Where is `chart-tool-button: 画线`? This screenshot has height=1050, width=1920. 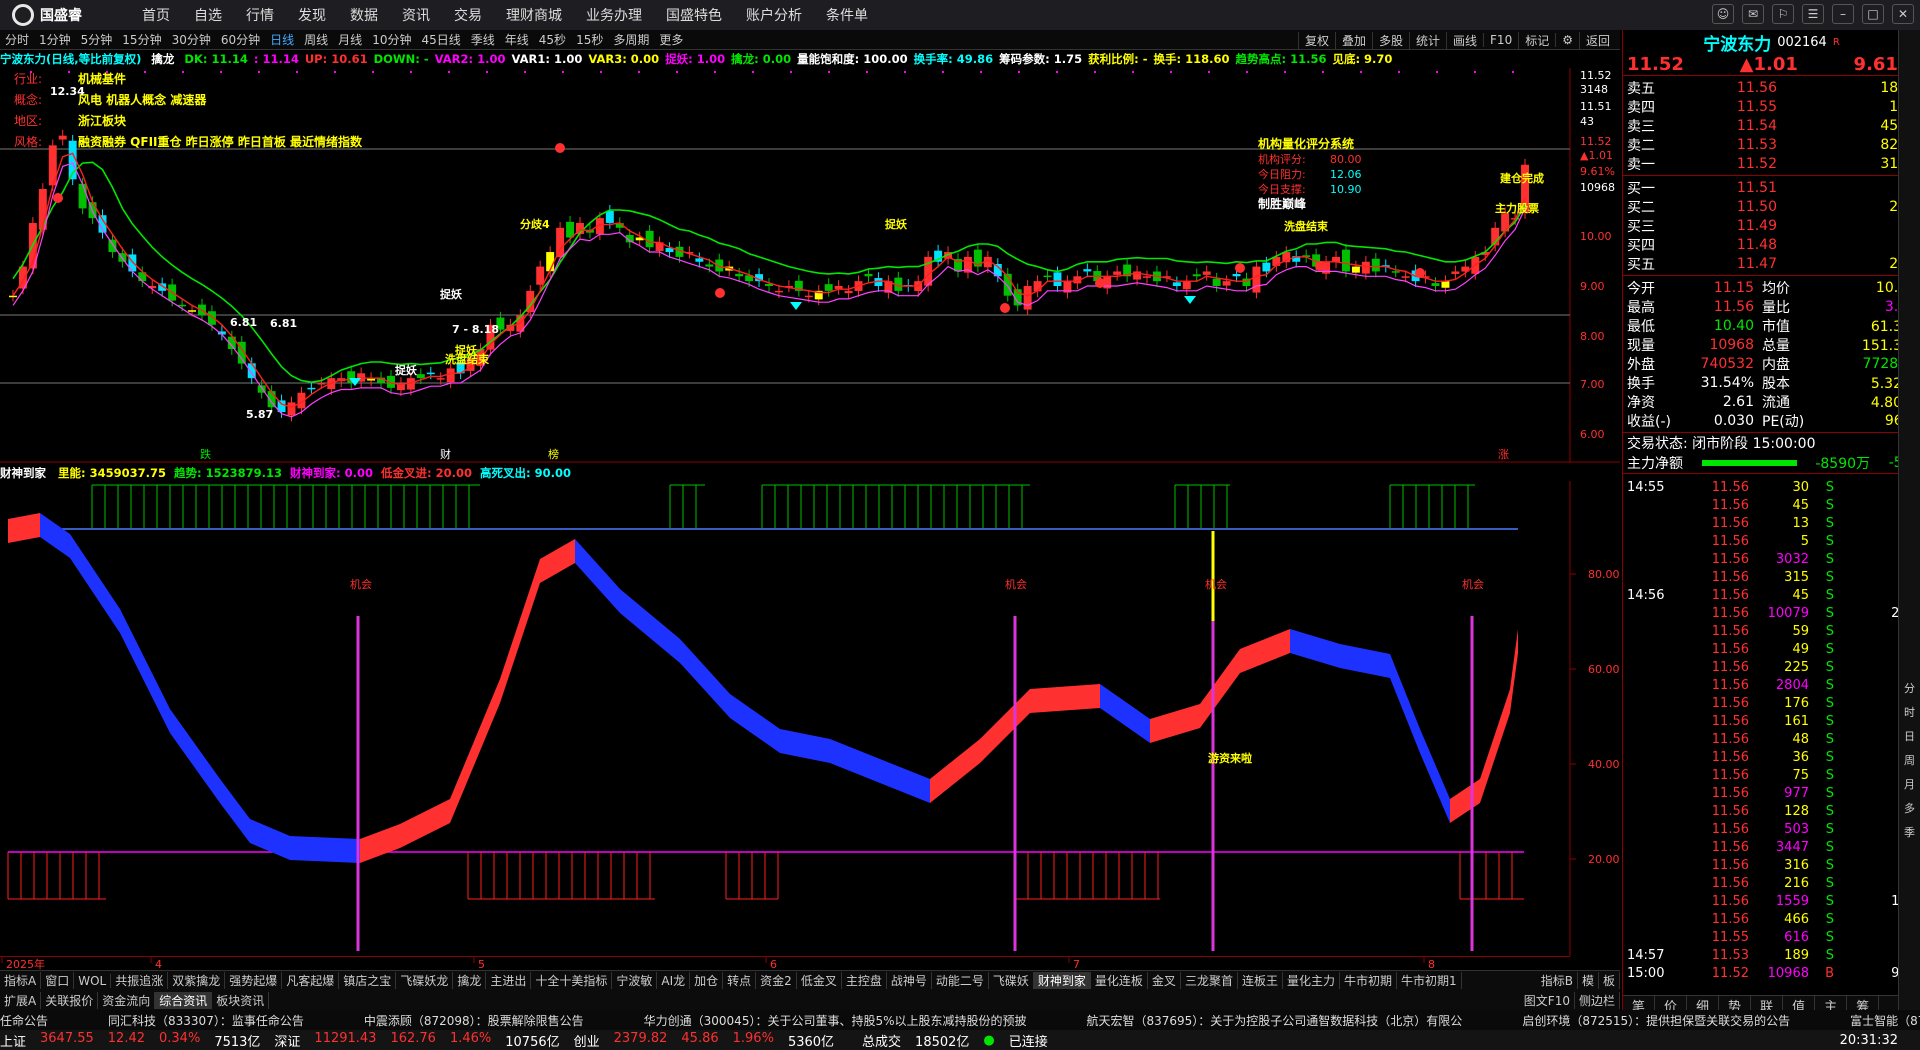 chart-tool-button: 画线 is located at coordinates (1464, 40).